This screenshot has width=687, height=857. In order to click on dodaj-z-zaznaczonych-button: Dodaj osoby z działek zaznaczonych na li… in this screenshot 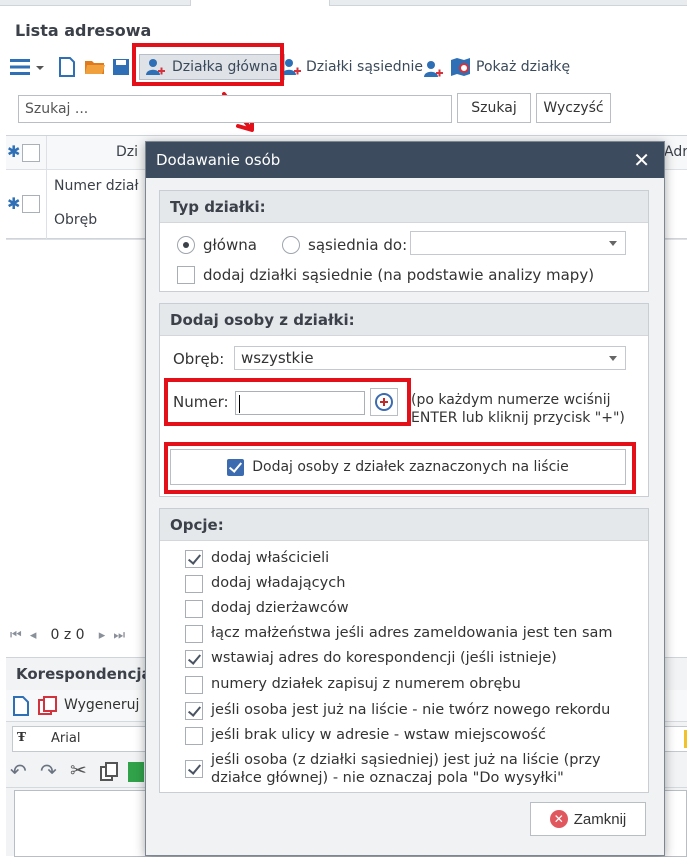, I will do `click(398, 467)`.